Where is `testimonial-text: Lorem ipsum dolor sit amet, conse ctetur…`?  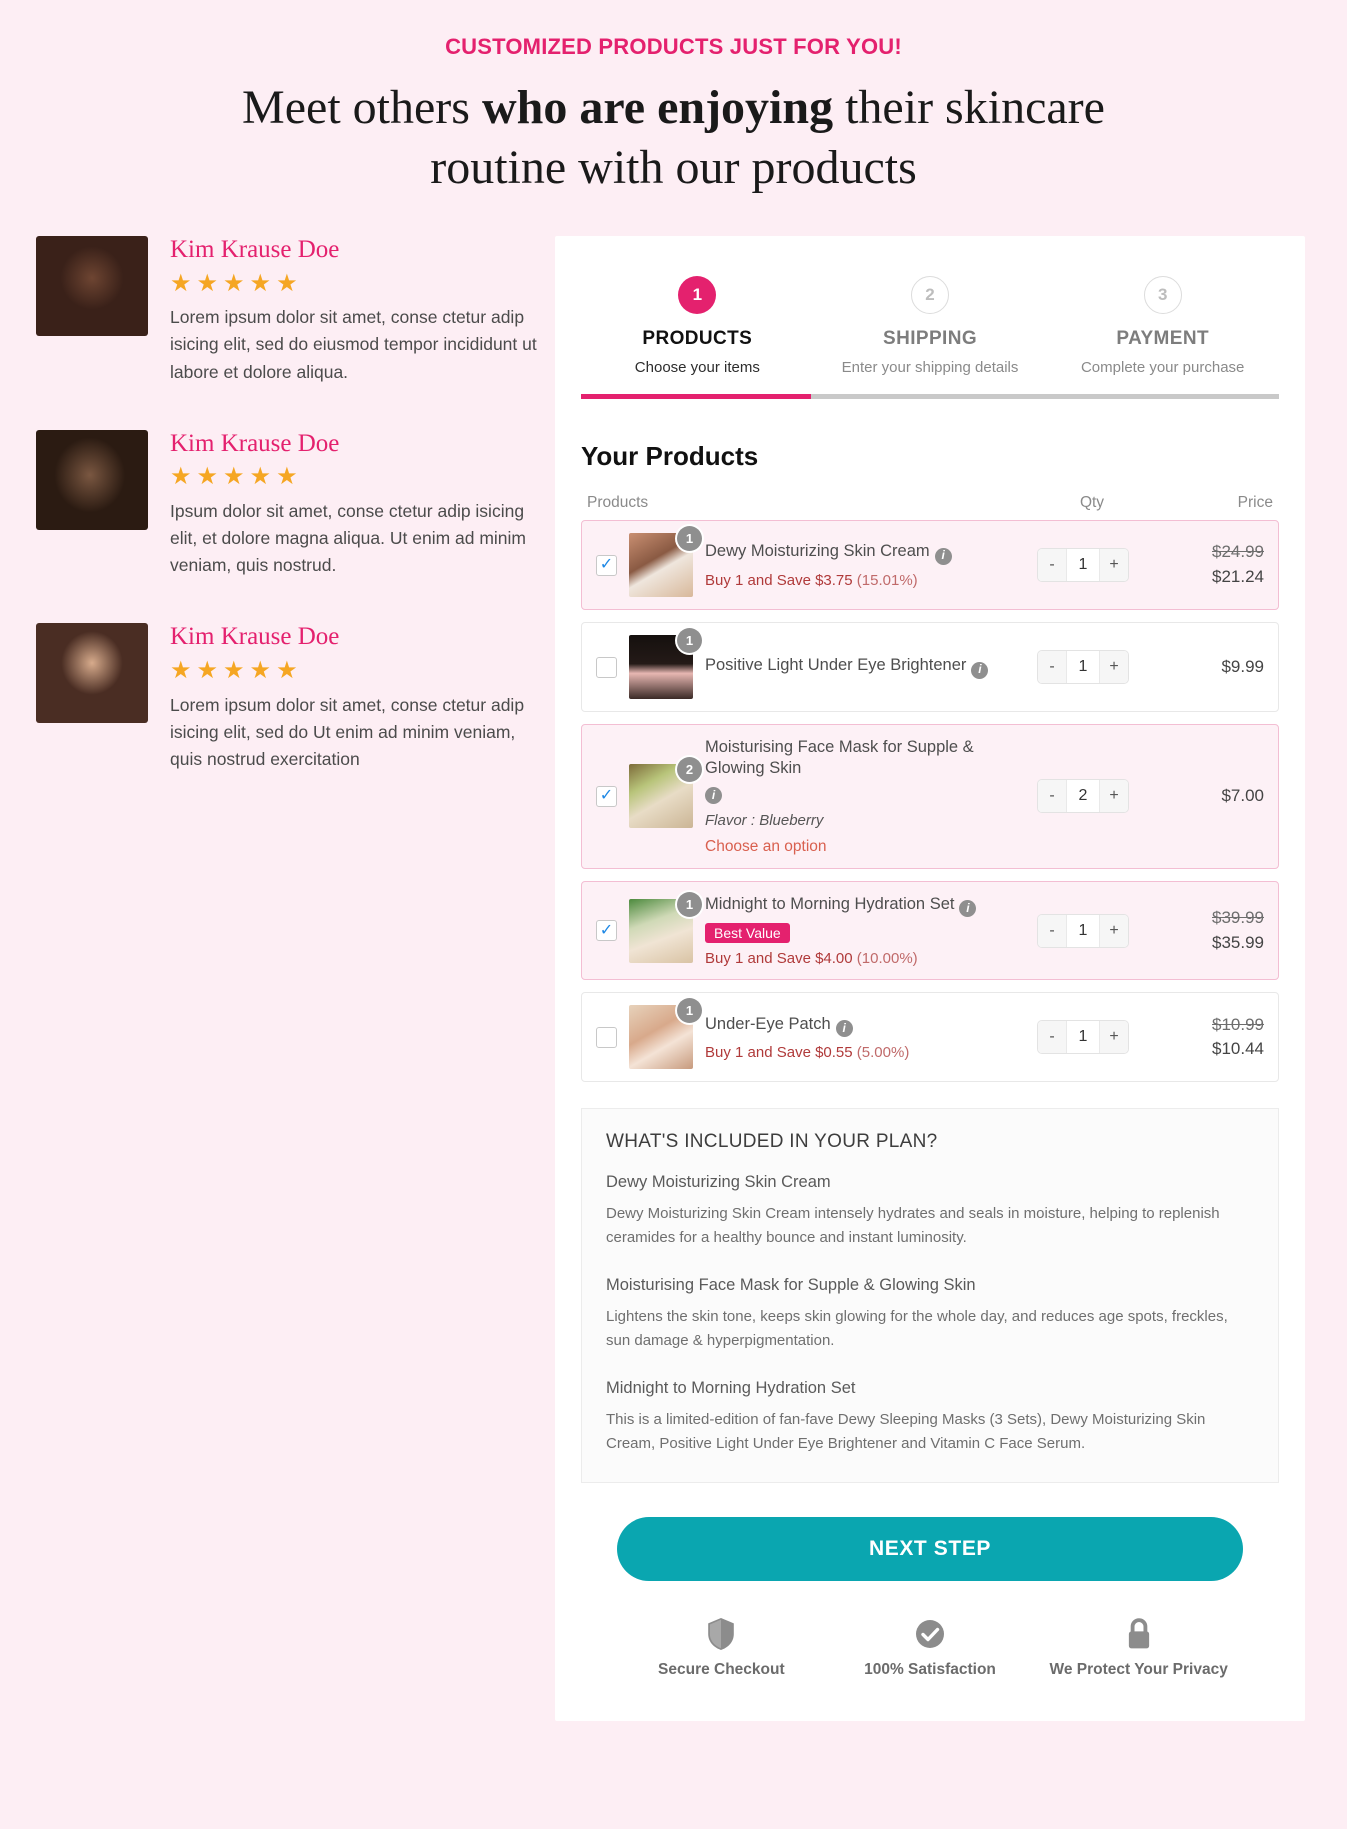
testimonial-text: Lorem ipsum dolor sit amet, conse ctetur… is located at coordinates (347, 731).